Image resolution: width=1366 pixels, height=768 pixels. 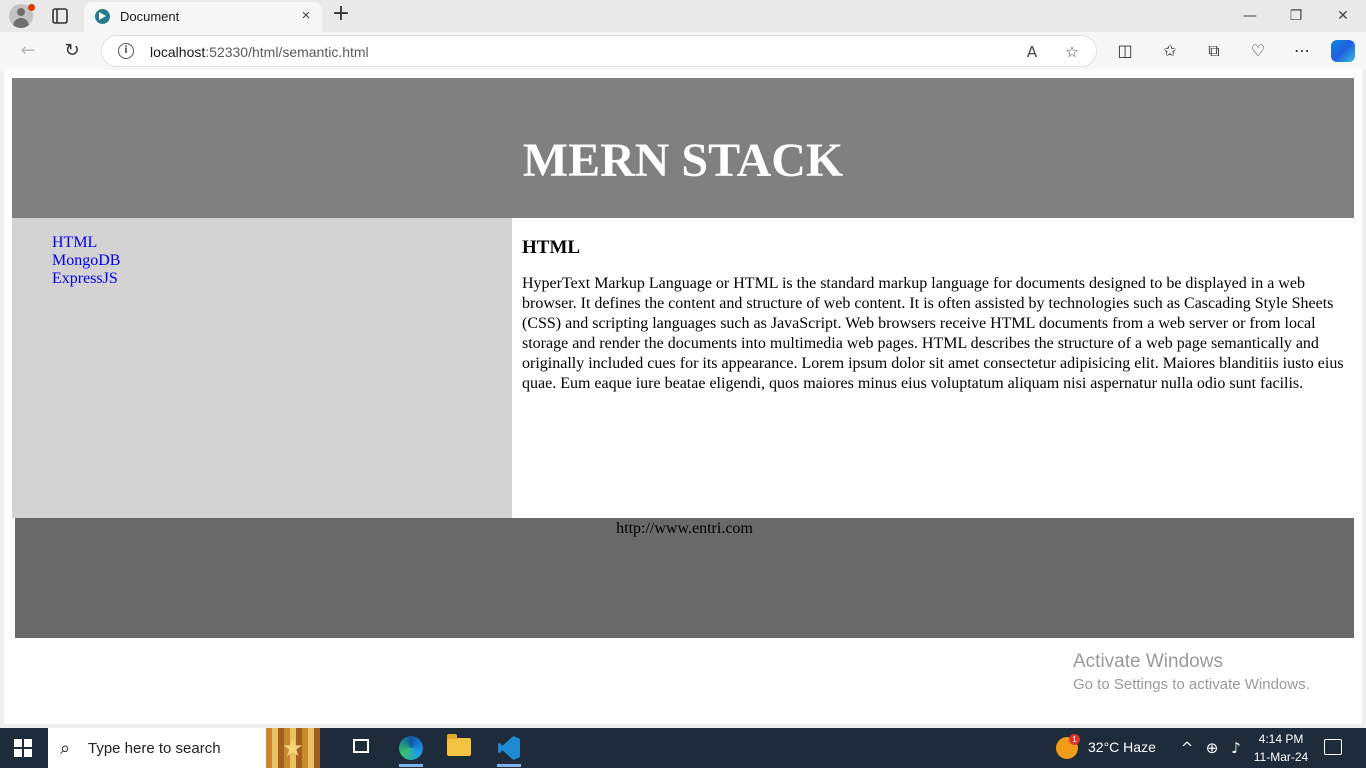 What do you see at coordinates (1212, 748) in the screenshot?
I see `network-globe-icon: ⊕` at bounding box center [1212, 748].